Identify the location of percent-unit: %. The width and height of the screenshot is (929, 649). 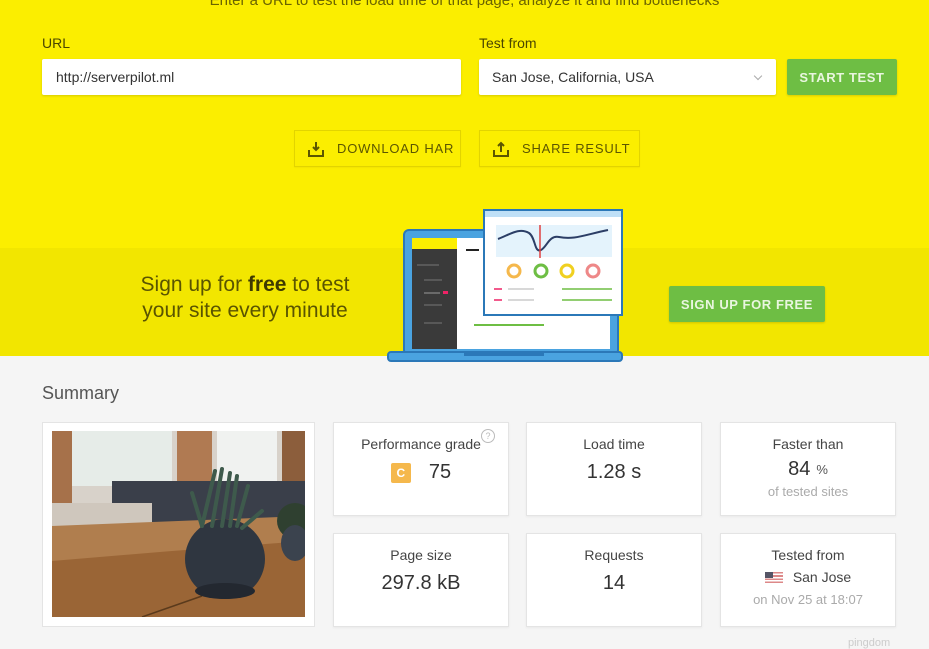
(822, 469).